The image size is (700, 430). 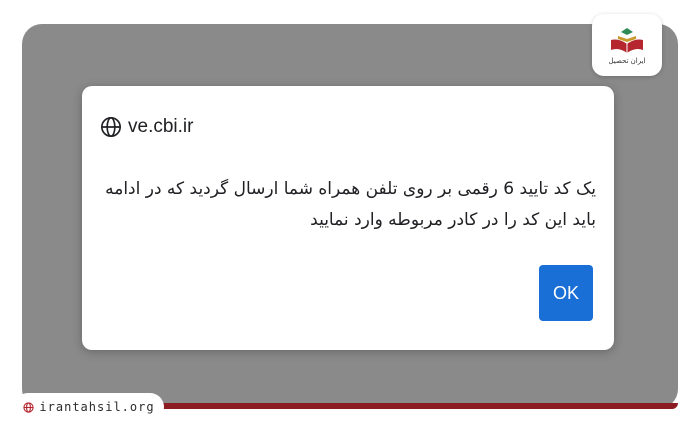 I want to click on origin-domain: ve.cbi.ir, so click(x=161, y=126).